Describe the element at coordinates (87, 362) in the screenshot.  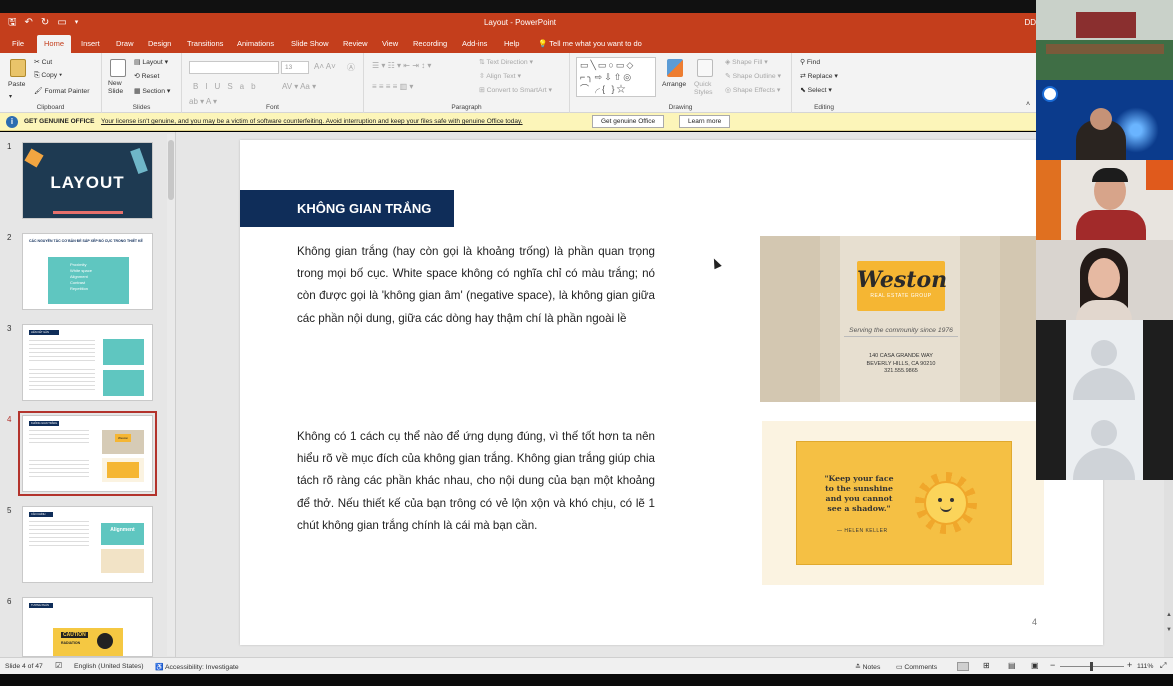
I see `thumbnail-slide-3: LIÊN KẾT GẦN` at that location.